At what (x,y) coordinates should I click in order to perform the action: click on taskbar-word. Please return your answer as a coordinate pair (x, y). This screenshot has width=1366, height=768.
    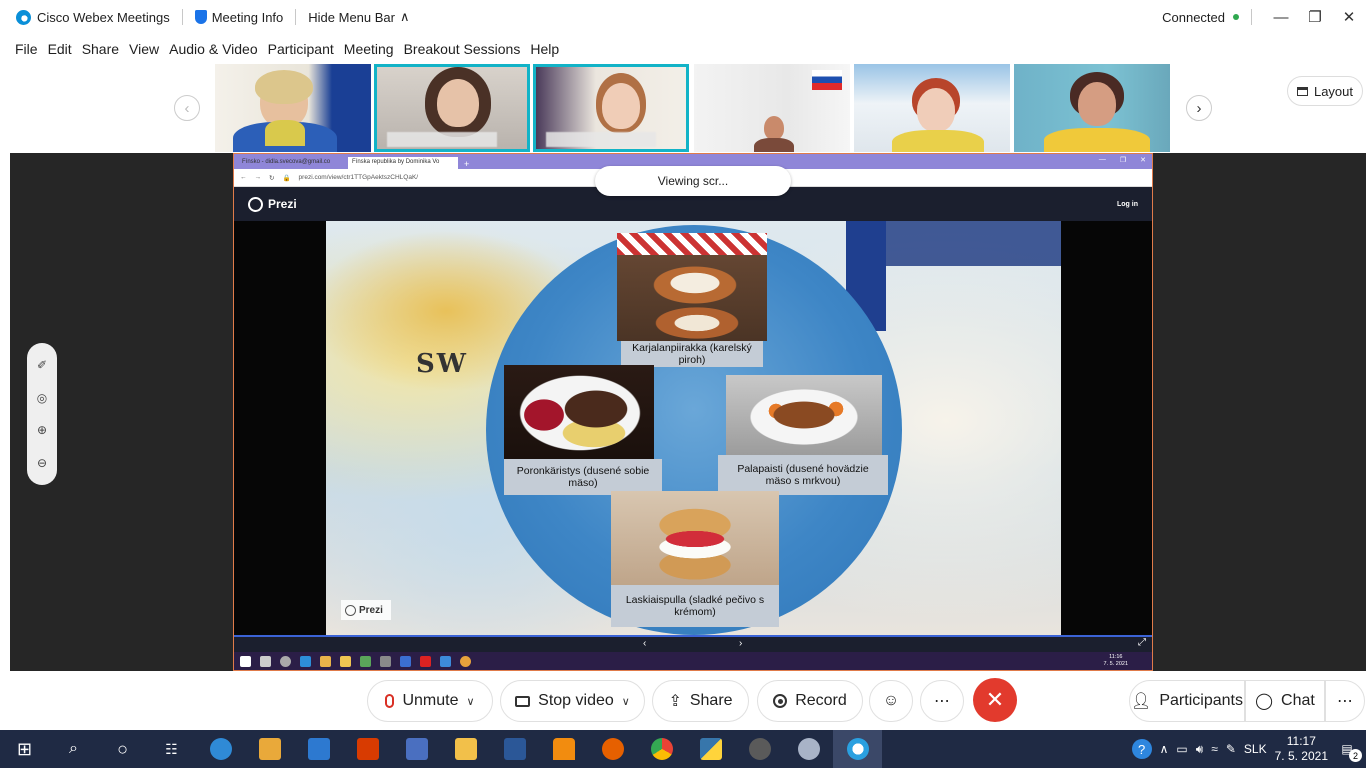
    Looking at the image, I should click on (514, 749).